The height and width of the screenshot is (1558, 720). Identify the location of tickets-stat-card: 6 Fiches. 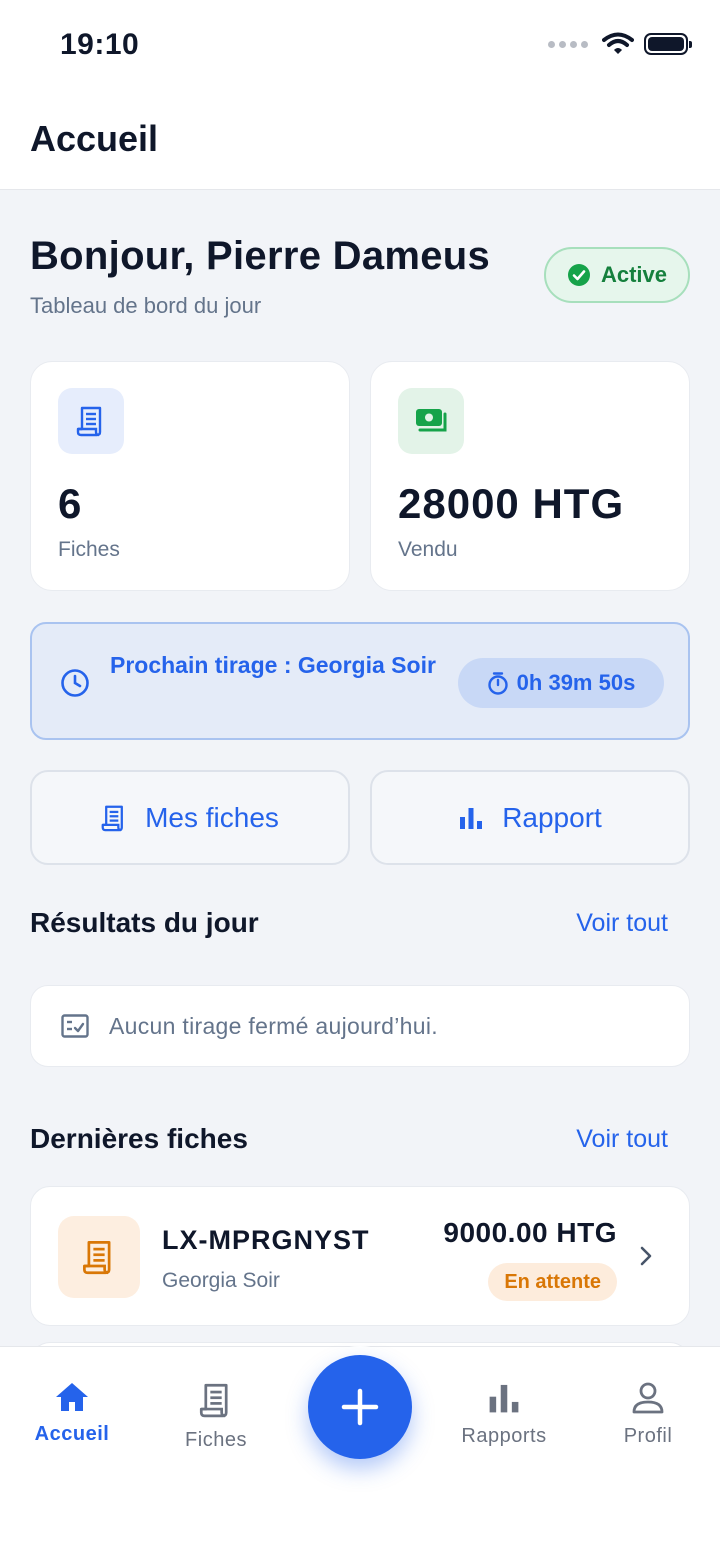
(190, 476).